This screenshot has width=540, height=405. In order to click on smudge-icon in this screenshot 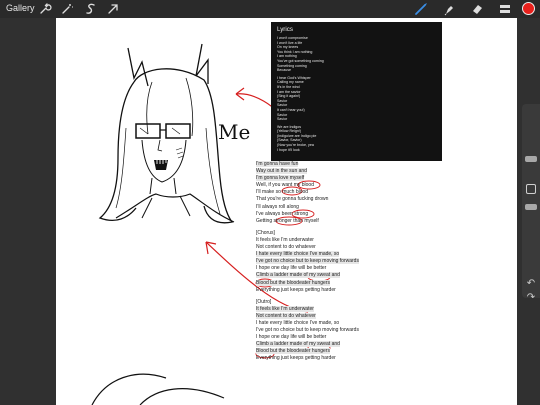, I will do `click(449, 9)`.